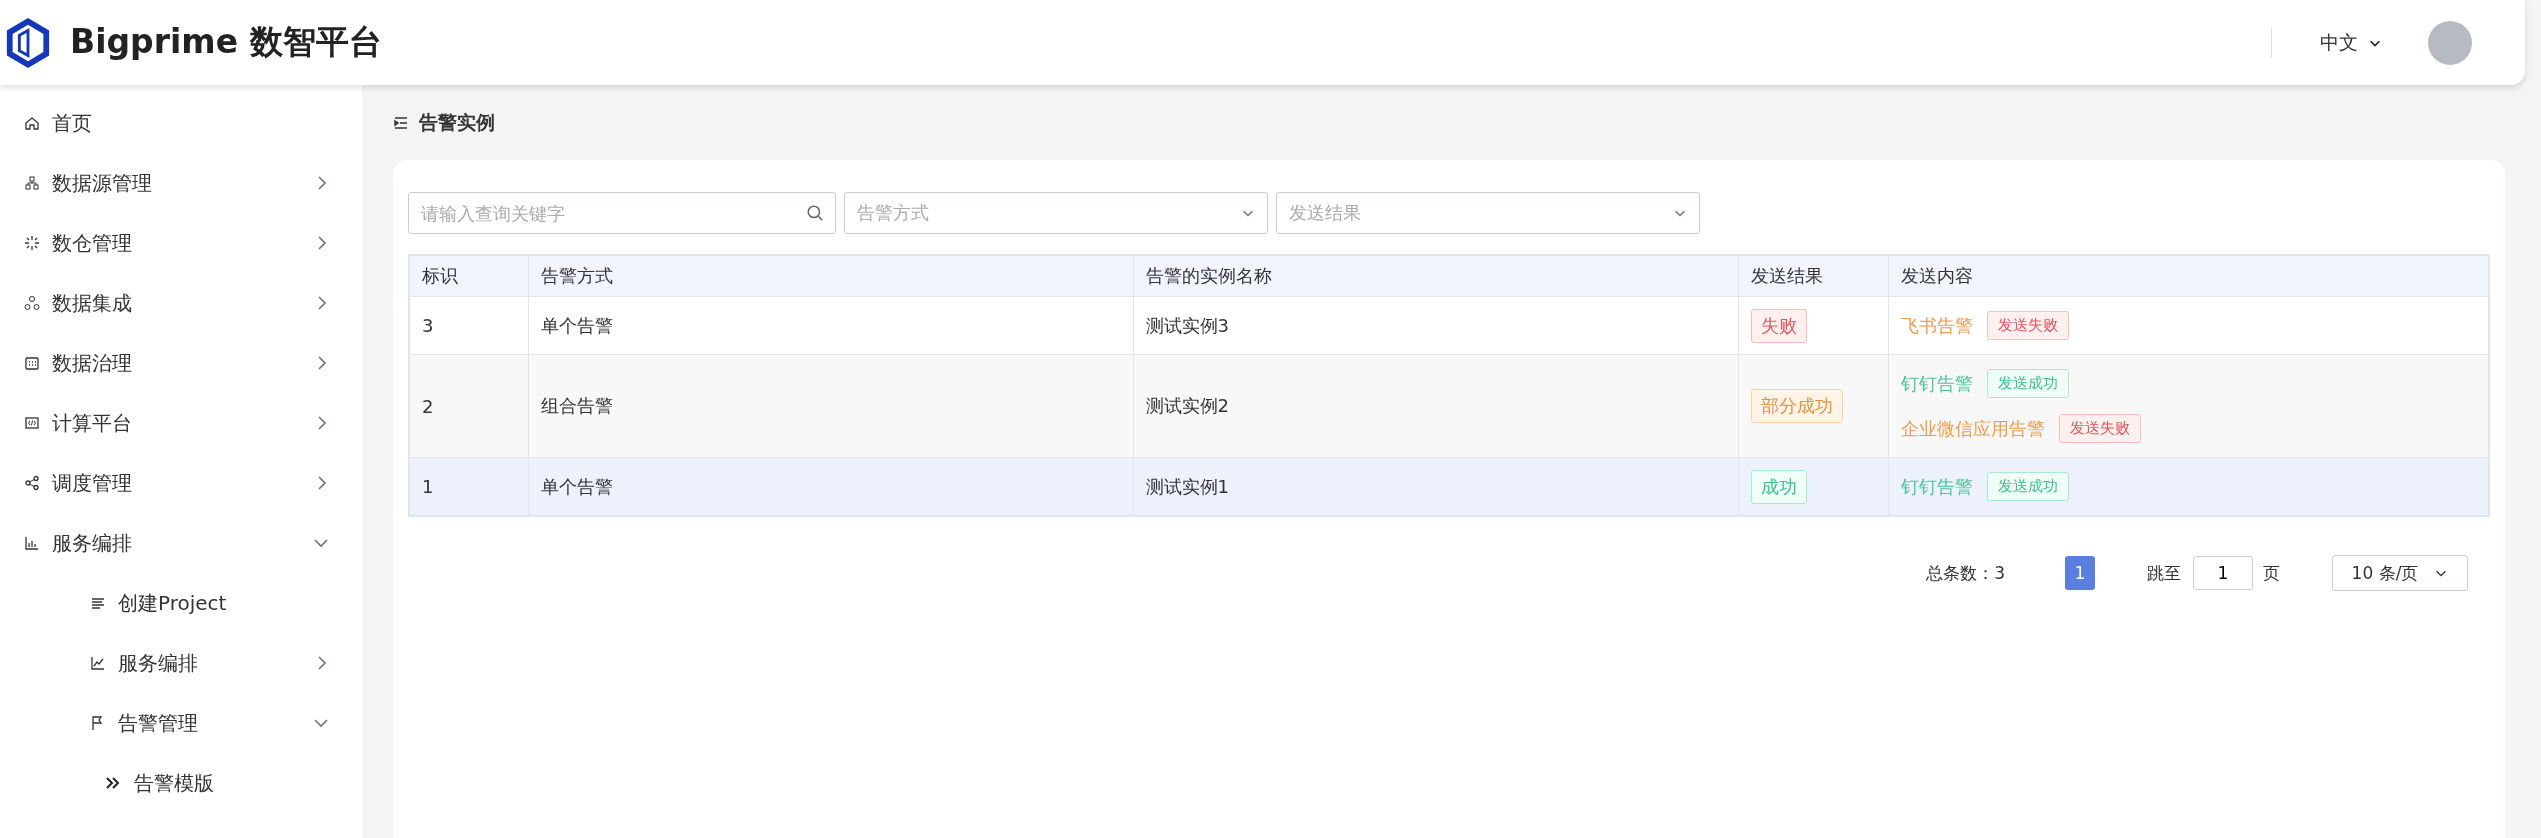  Describe the element at coordinates (1778, 486) in the screenshot. I see `result-tag: 成功` at that location.